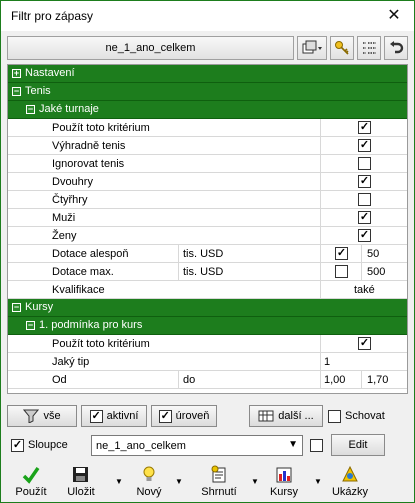 Image resolution: width=415 pixels, height=503 pixels. What do you see at coordinates (114, 416) in the screenshot?
I see `active-button: ✓ aktivní` at bounding box center [114, 416].